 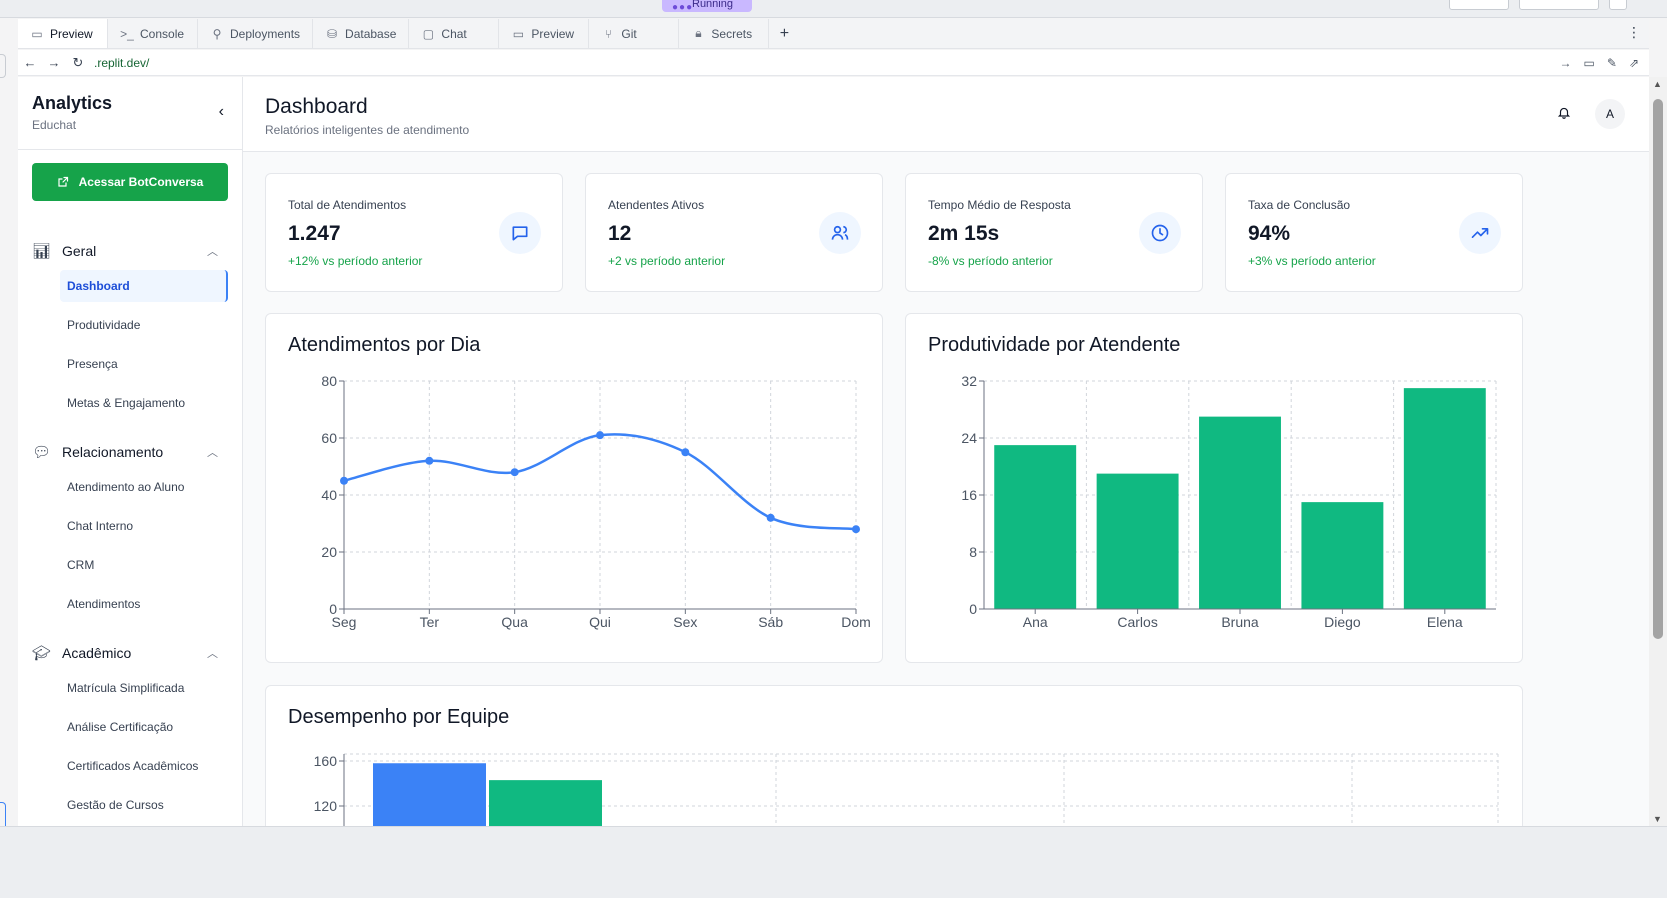 What do you see at coordinates (608, 33) in the screenshot?
I see `git-icon: ⑂` at bounding box center [608, 33].